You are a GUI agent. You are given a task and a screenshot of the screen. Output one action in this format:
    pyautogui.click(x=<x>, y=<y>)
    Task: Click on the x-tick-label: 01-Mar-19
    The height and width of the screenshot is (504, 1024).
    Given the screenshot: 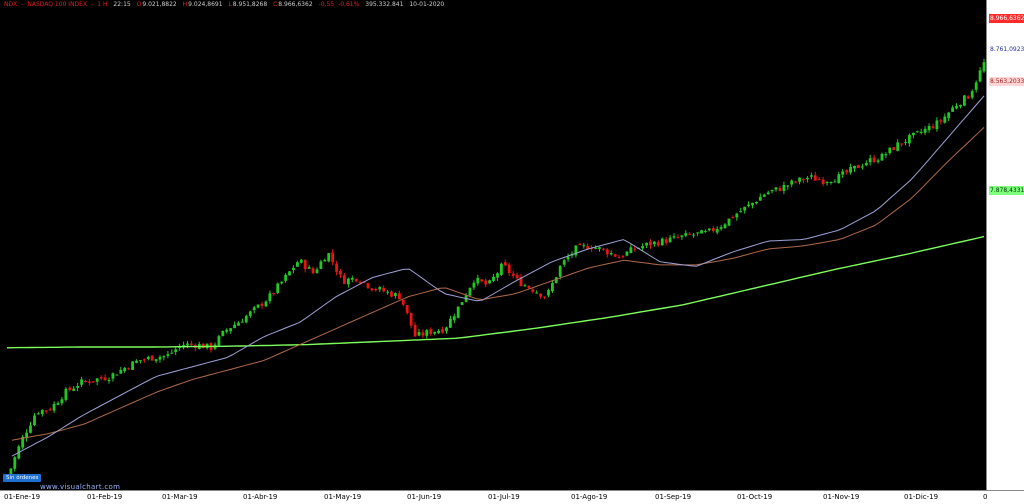 What is the action you would take?
    pyautogui.click(x=180, y=497)
    